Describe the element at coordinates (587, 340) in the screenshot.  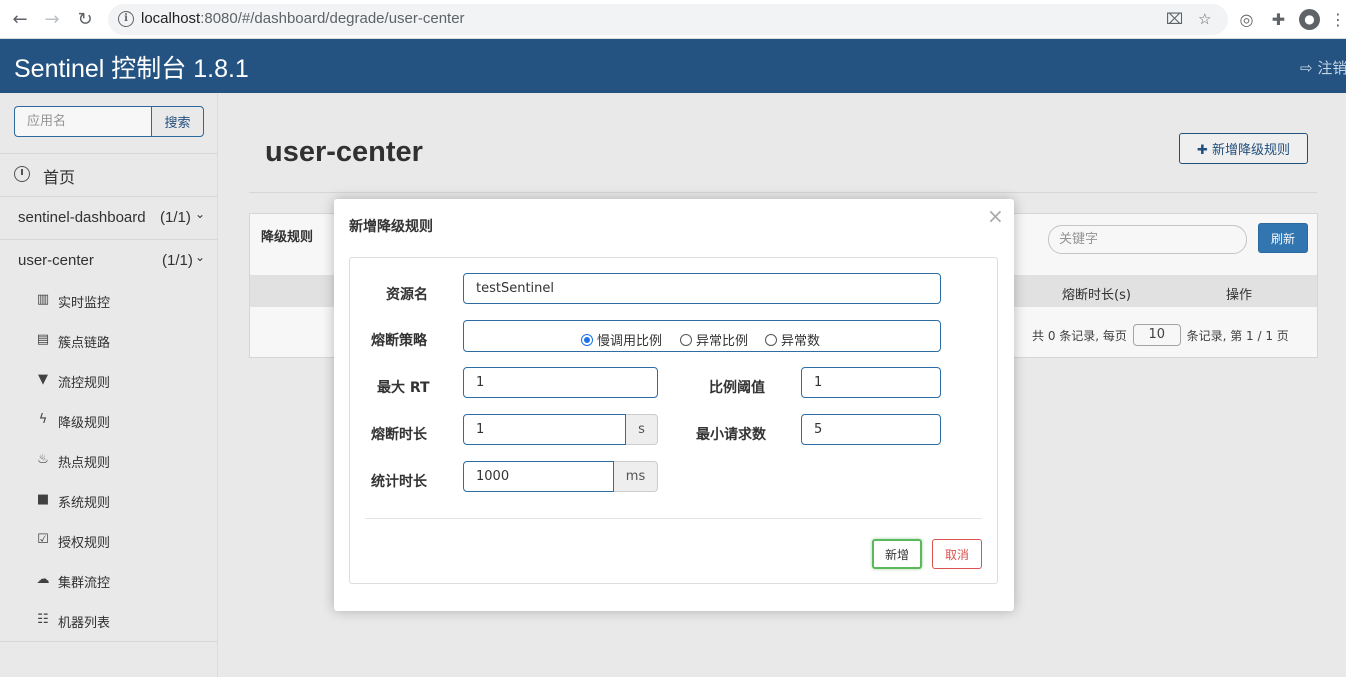
I see `radio-checked-icon` at that location.